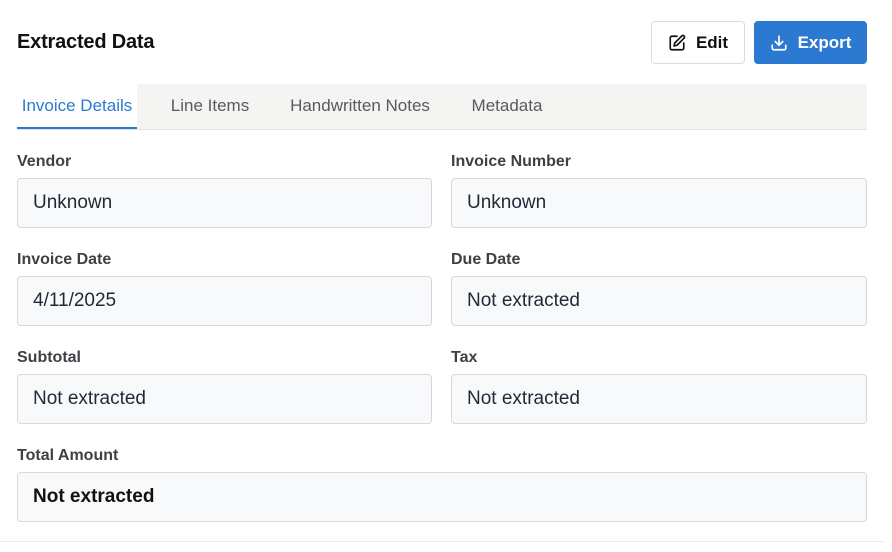 The height and width of the screenshot is (552, 892). Describe the element at coordinates (464, 357) in the screenshot. I see `tax-label: Tax` at that location.